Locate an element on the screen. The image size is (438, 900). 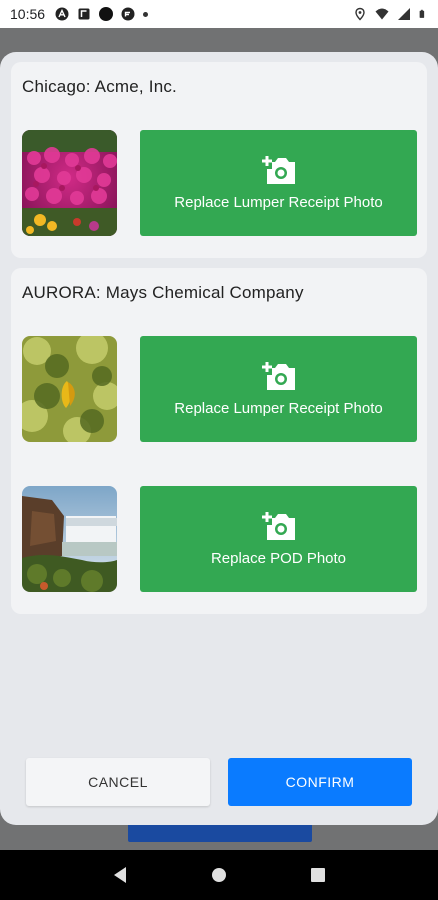
box-icon is located at coordinates (84, 14).